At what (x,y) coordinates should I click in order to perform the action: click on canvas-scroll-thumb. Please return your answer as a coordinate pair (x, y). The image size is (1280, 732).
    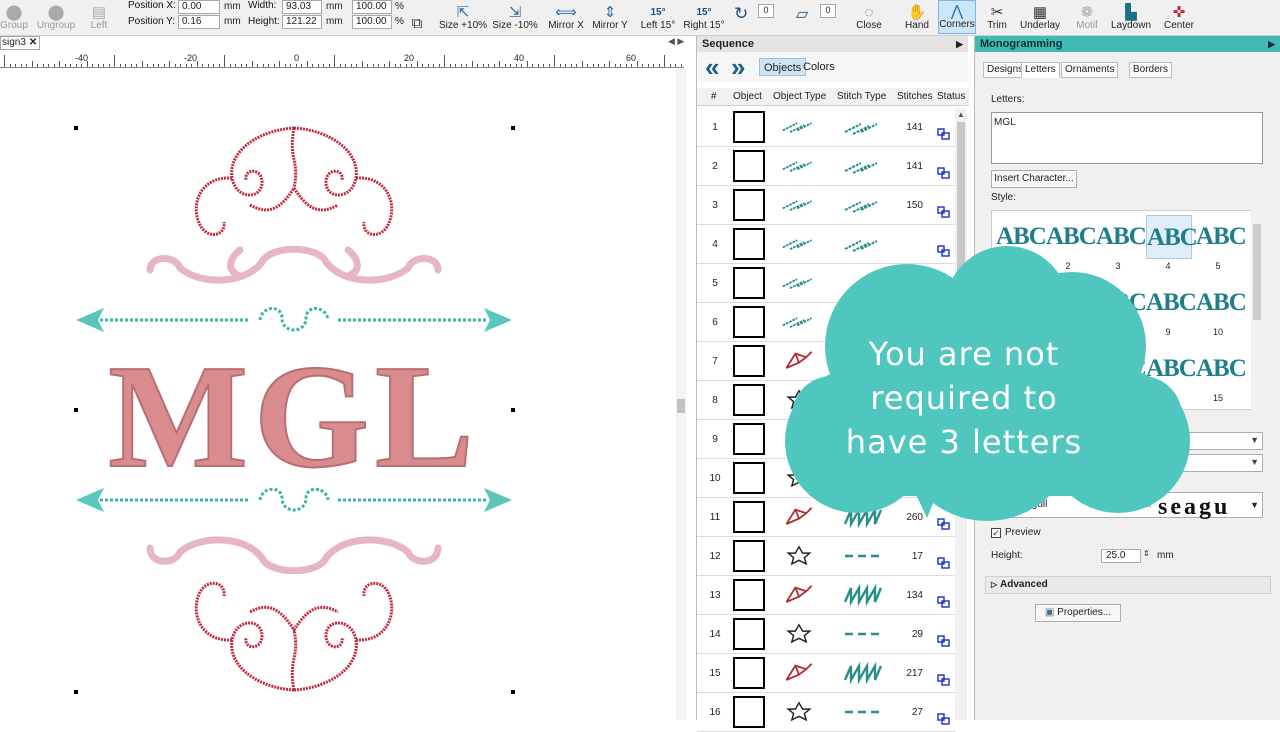
    Looking at the image, I should click on (681, 406).